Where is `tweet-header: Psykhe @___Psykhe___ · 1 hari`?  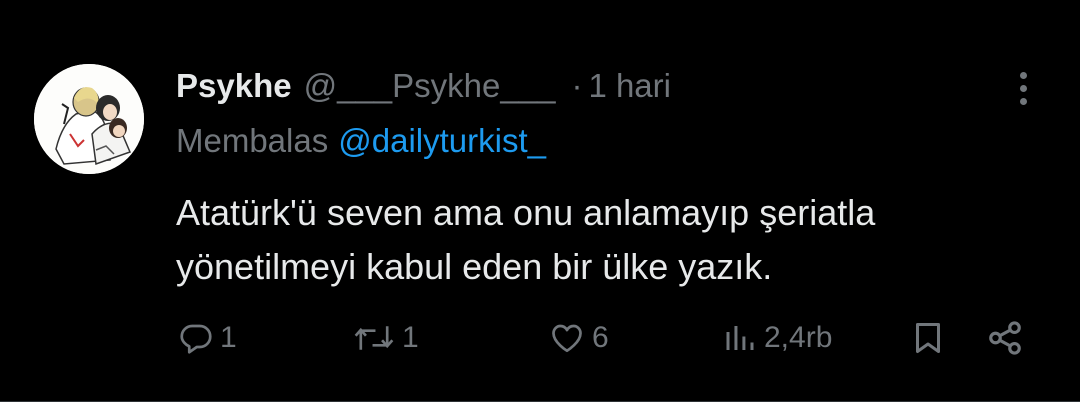
tweet-header: Psykhe @___Psykhe___ · 1 hari is located at coordinates (423, 86).